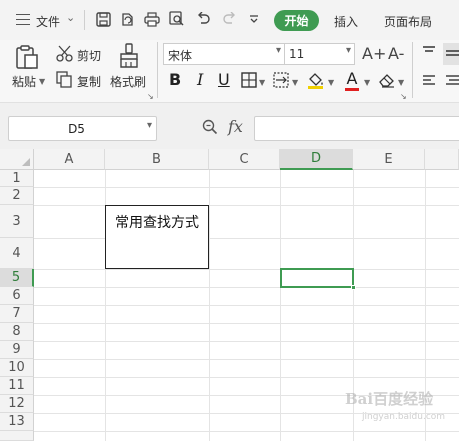  I want to click on font-color-glyph: A, so click(352, 78).